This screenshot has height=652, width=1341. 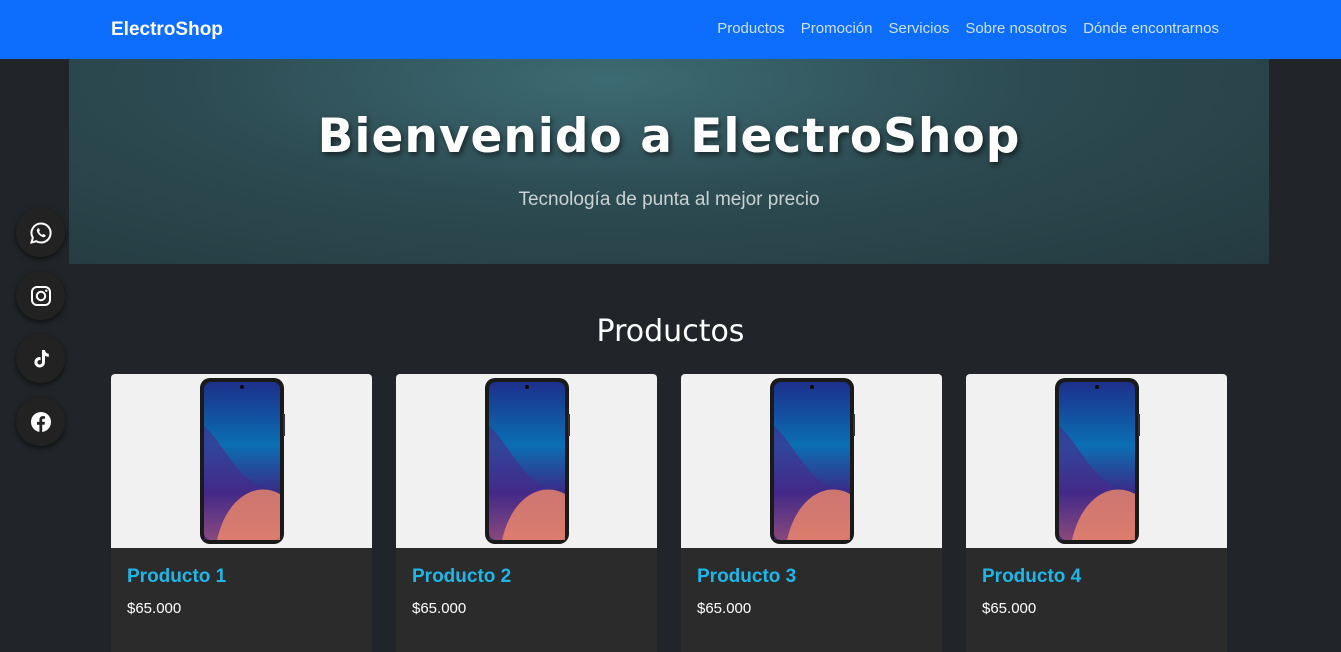 I want to click on whatsapp-icon, so click(x=40, y=232).